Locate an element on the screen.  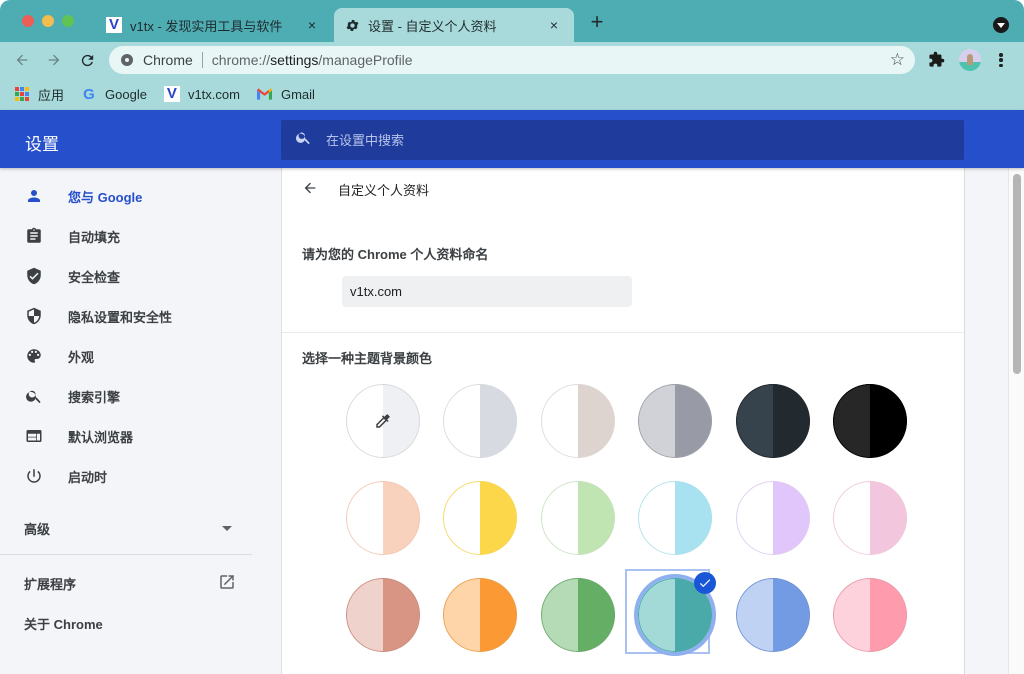
tab-search-button is located at coordinates (1001, 25).